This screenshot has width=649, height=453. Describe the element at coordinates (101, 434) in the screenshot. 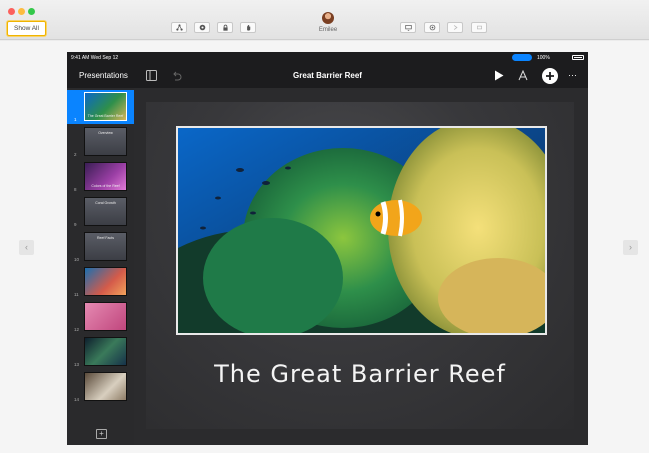

I see `add-slide-button: +` at that location.